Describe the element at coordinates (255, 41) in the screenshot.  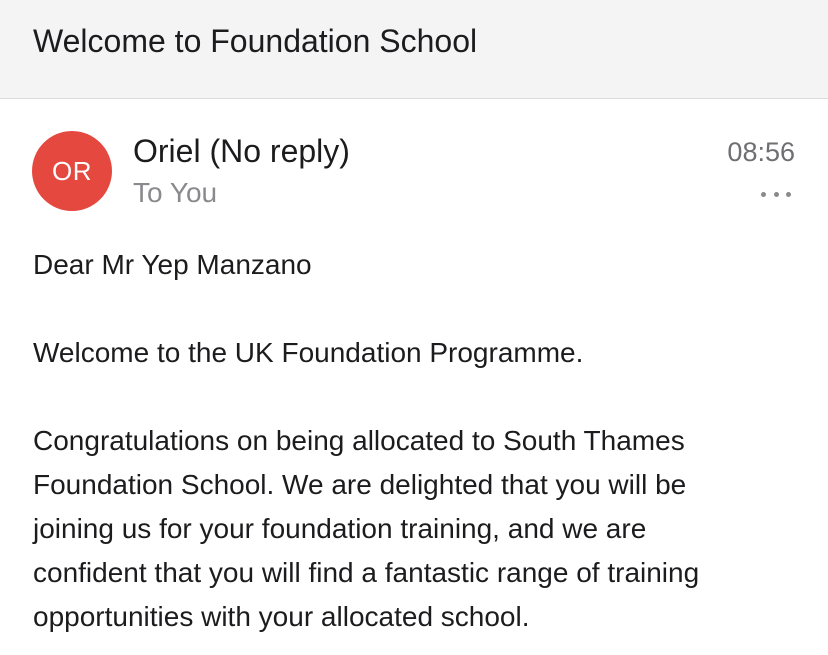
I see `email-subject: Welcome to Foundation School` at that location.